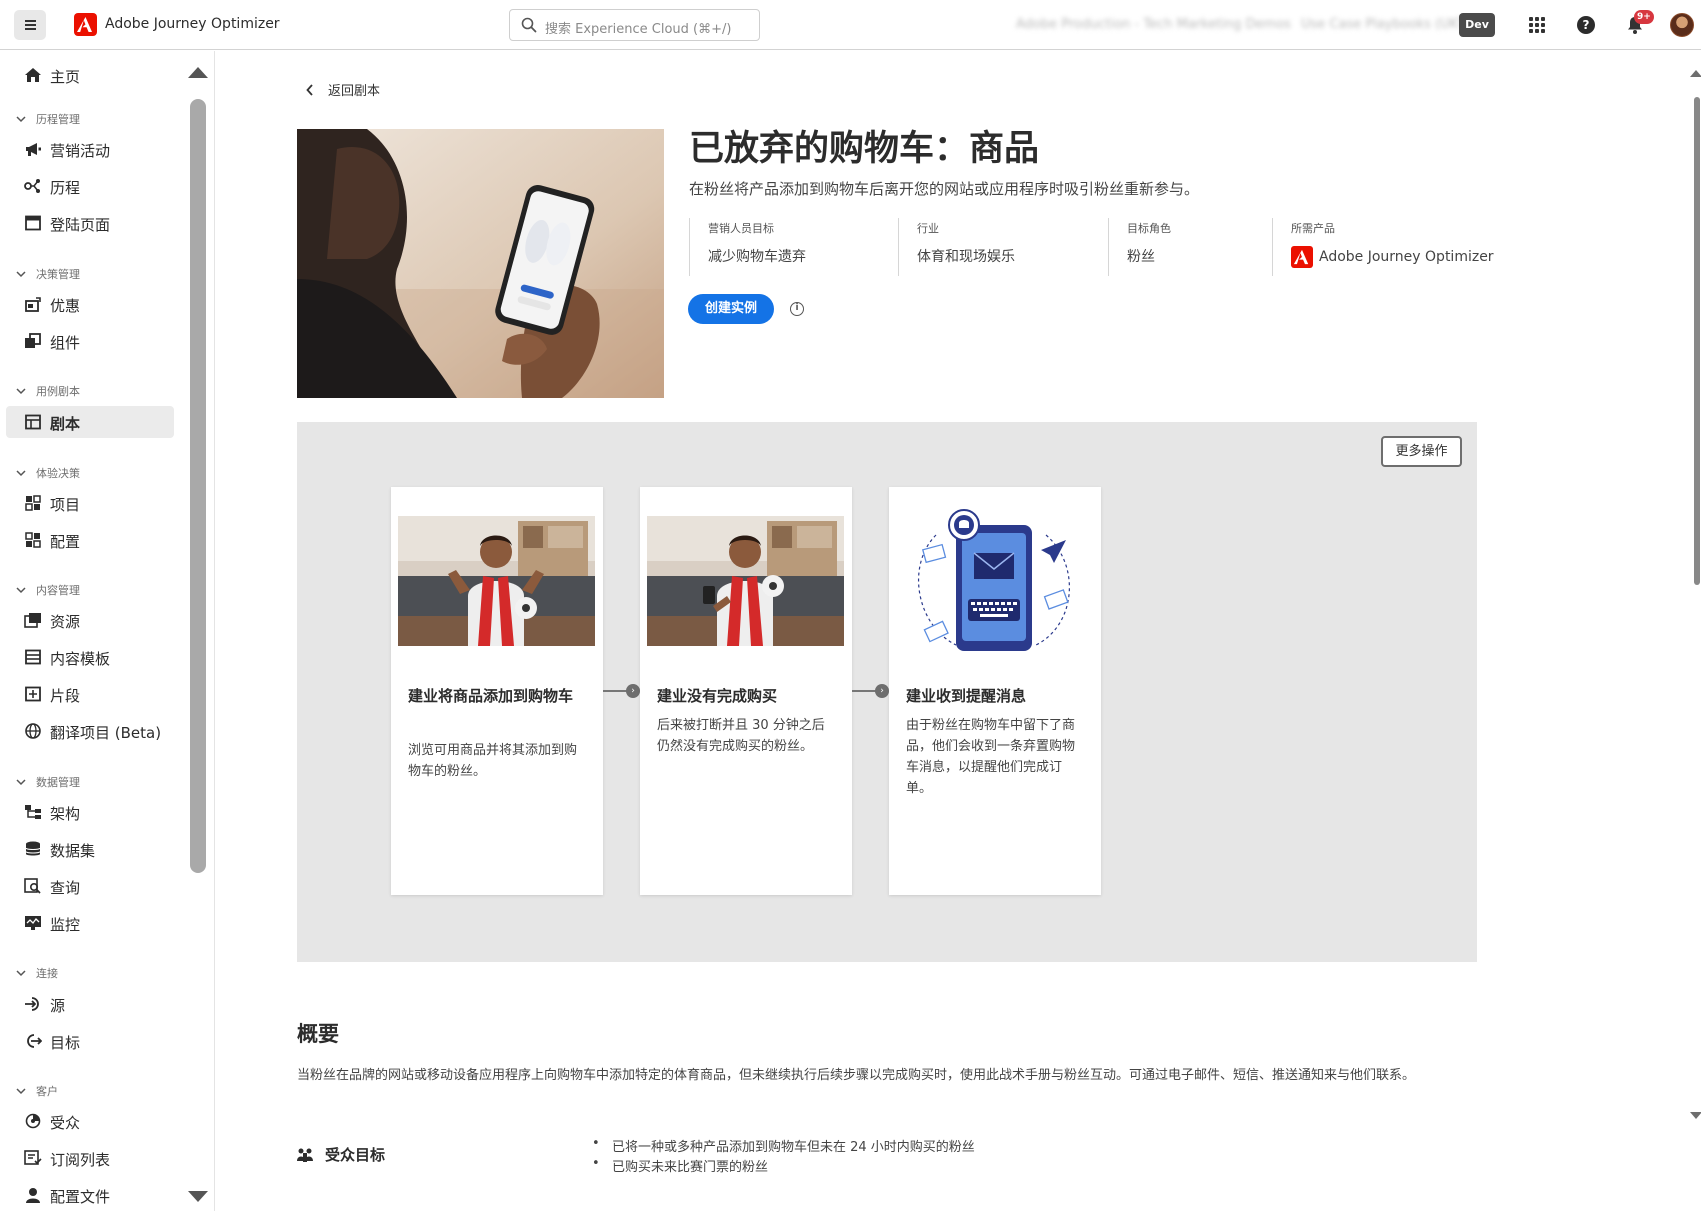  I want to click on meta-key: 目标角色, so click(1149, 228).